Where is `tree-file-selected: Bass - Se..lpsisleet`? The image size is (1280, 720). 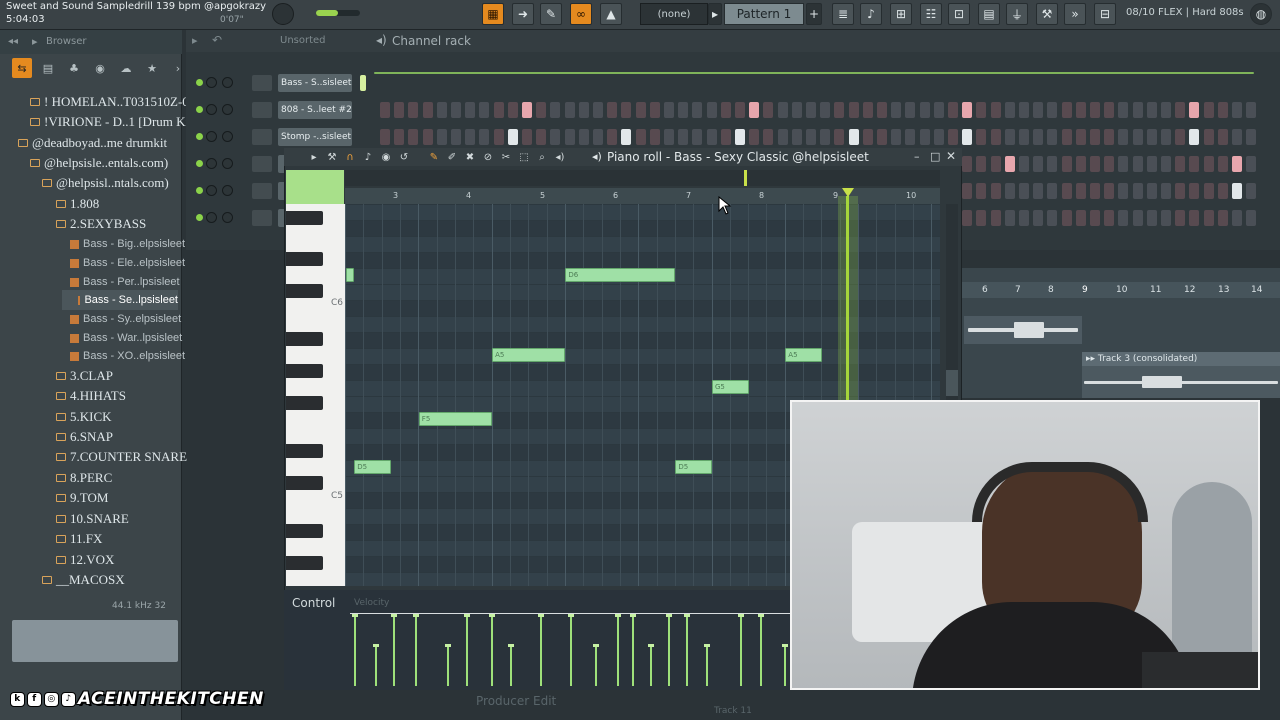 tree-file-selected: Bass - Se..lpsisleet is located at coordinates (120, 300).